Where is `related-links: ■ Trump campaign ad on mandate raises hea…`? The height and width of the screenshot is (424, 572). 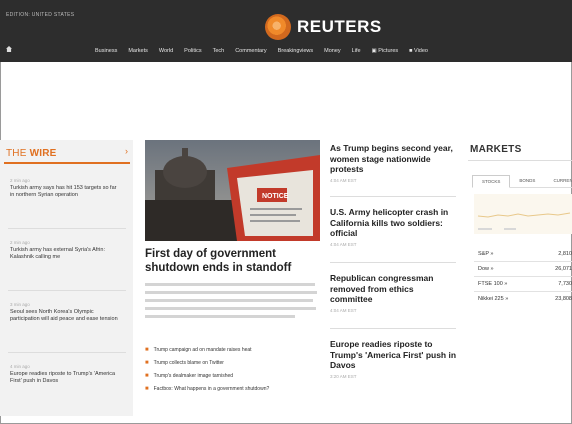
related-links: ■ Trump campaign ad on mandate raises hea… is located at coordinates (233, 373).